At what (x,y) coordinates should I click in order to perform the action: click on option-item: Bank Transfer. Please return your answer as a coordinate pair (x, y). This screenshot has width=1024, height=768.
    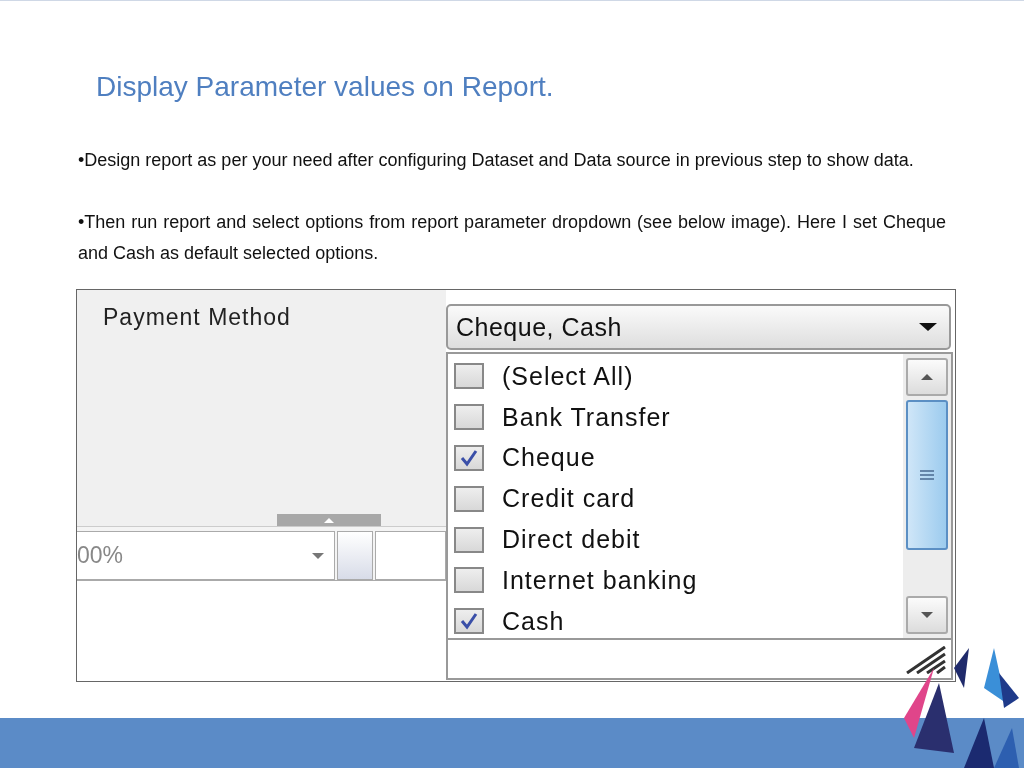
    Looking at the image, I should click on (675, 417).